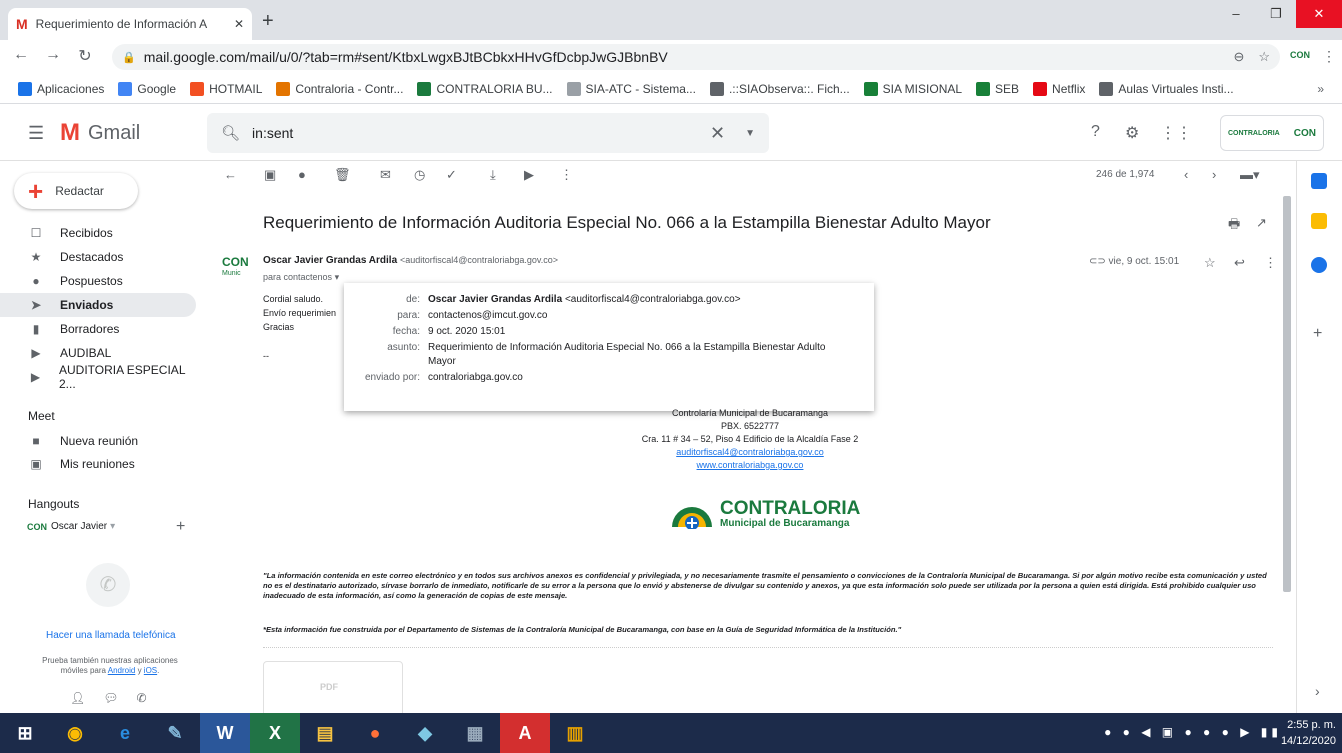 The height and width of the screenshot is (753, 1342). I want to click on phone-call-icon: ✆, so click(141, 698).